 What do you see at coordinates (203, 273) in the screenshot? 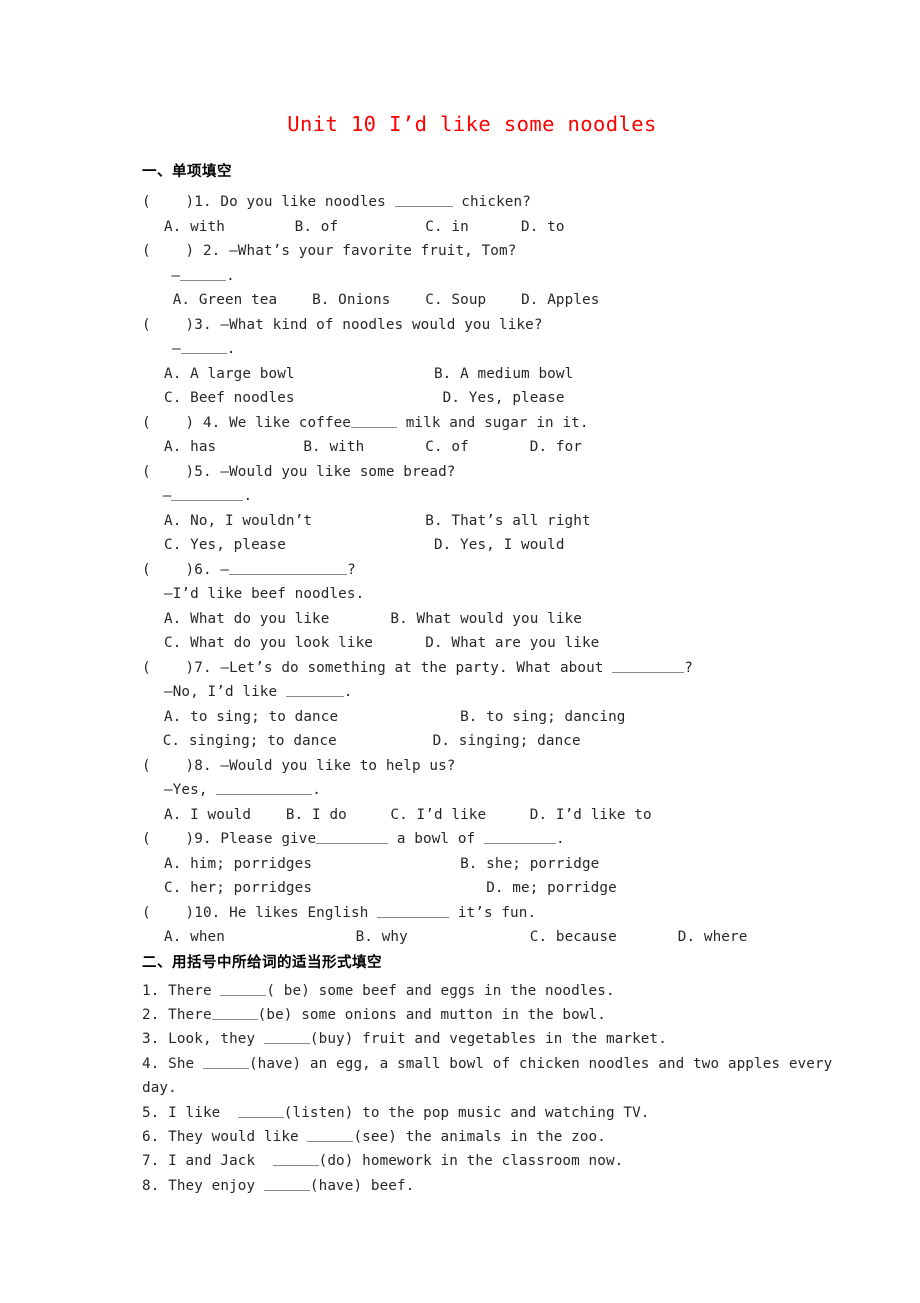
I see `question-2-blank` at bounding box center [203, 273].